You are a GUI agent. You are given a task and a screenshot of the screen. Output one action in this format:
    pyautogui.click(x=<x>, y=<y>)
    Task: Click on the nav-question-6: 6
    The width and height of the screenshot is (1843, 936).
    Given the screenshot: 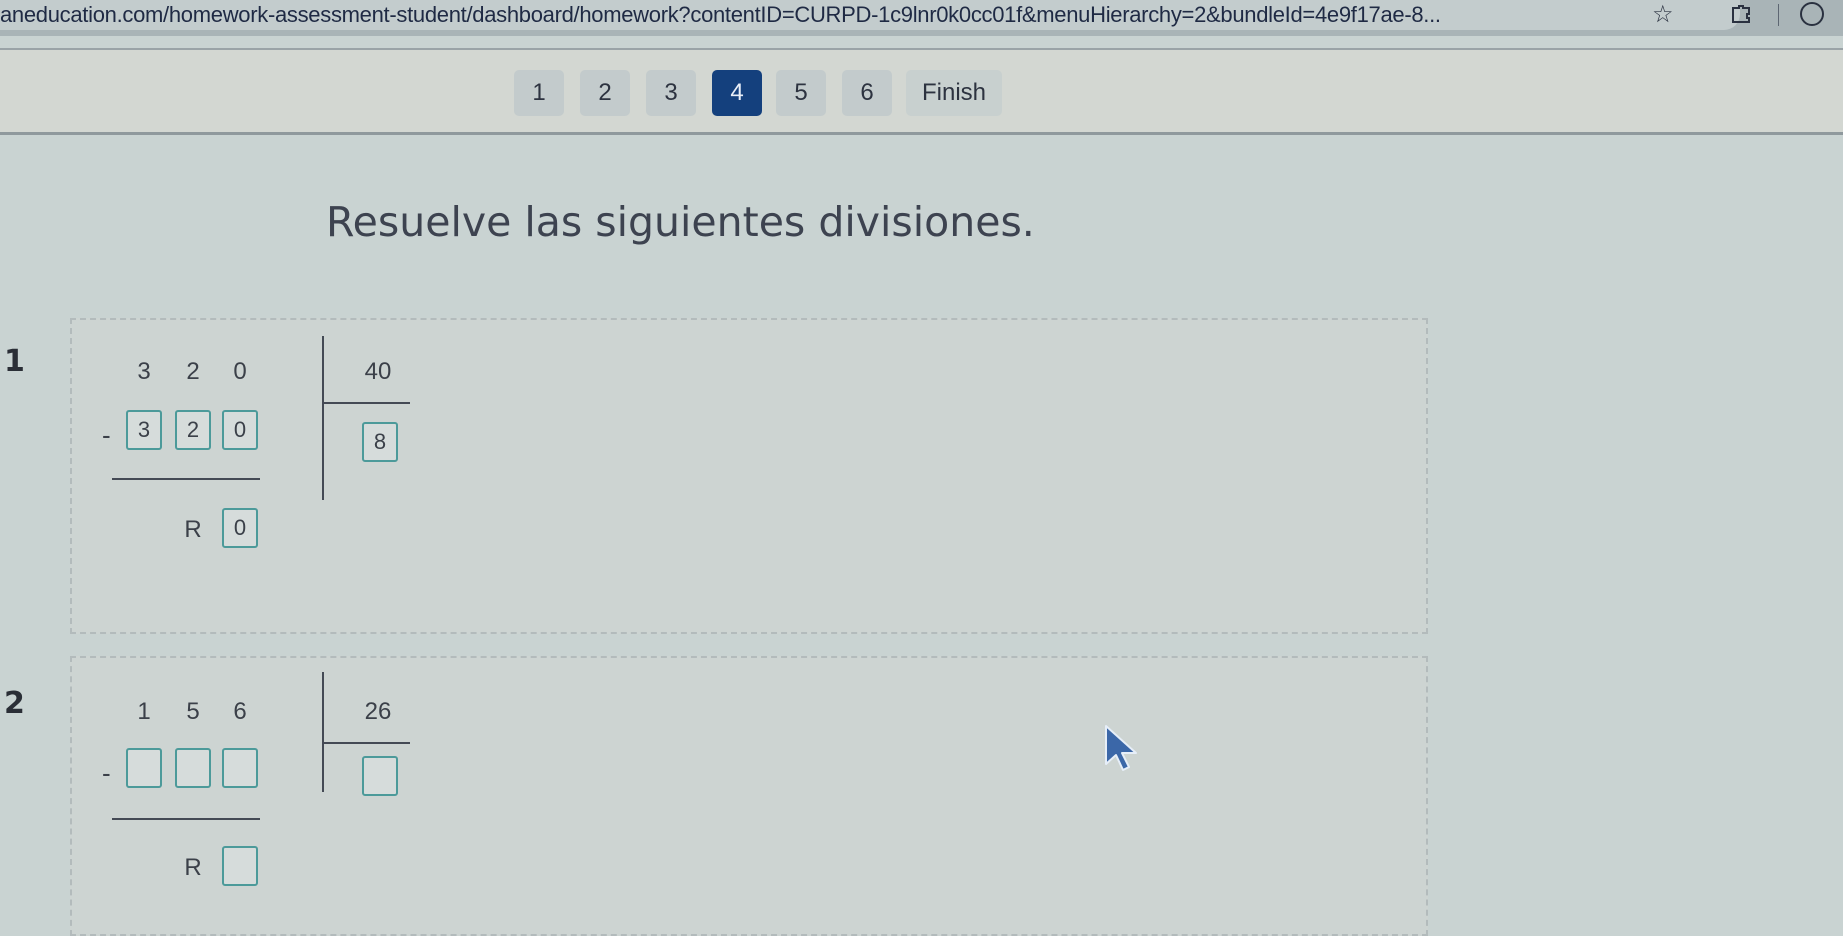 What is the action you would take?
    pyautogui.click(x=867, y=93)
    